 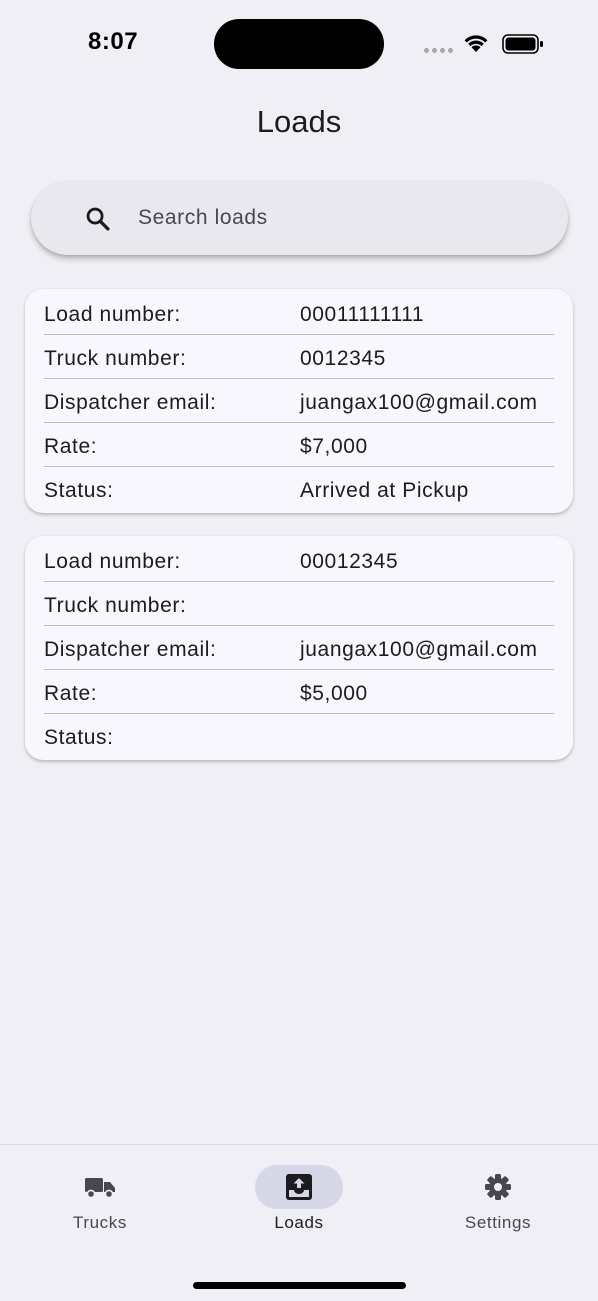 I want to click on nav-item-trucks: Trucks, so click(x=100, y=1205).